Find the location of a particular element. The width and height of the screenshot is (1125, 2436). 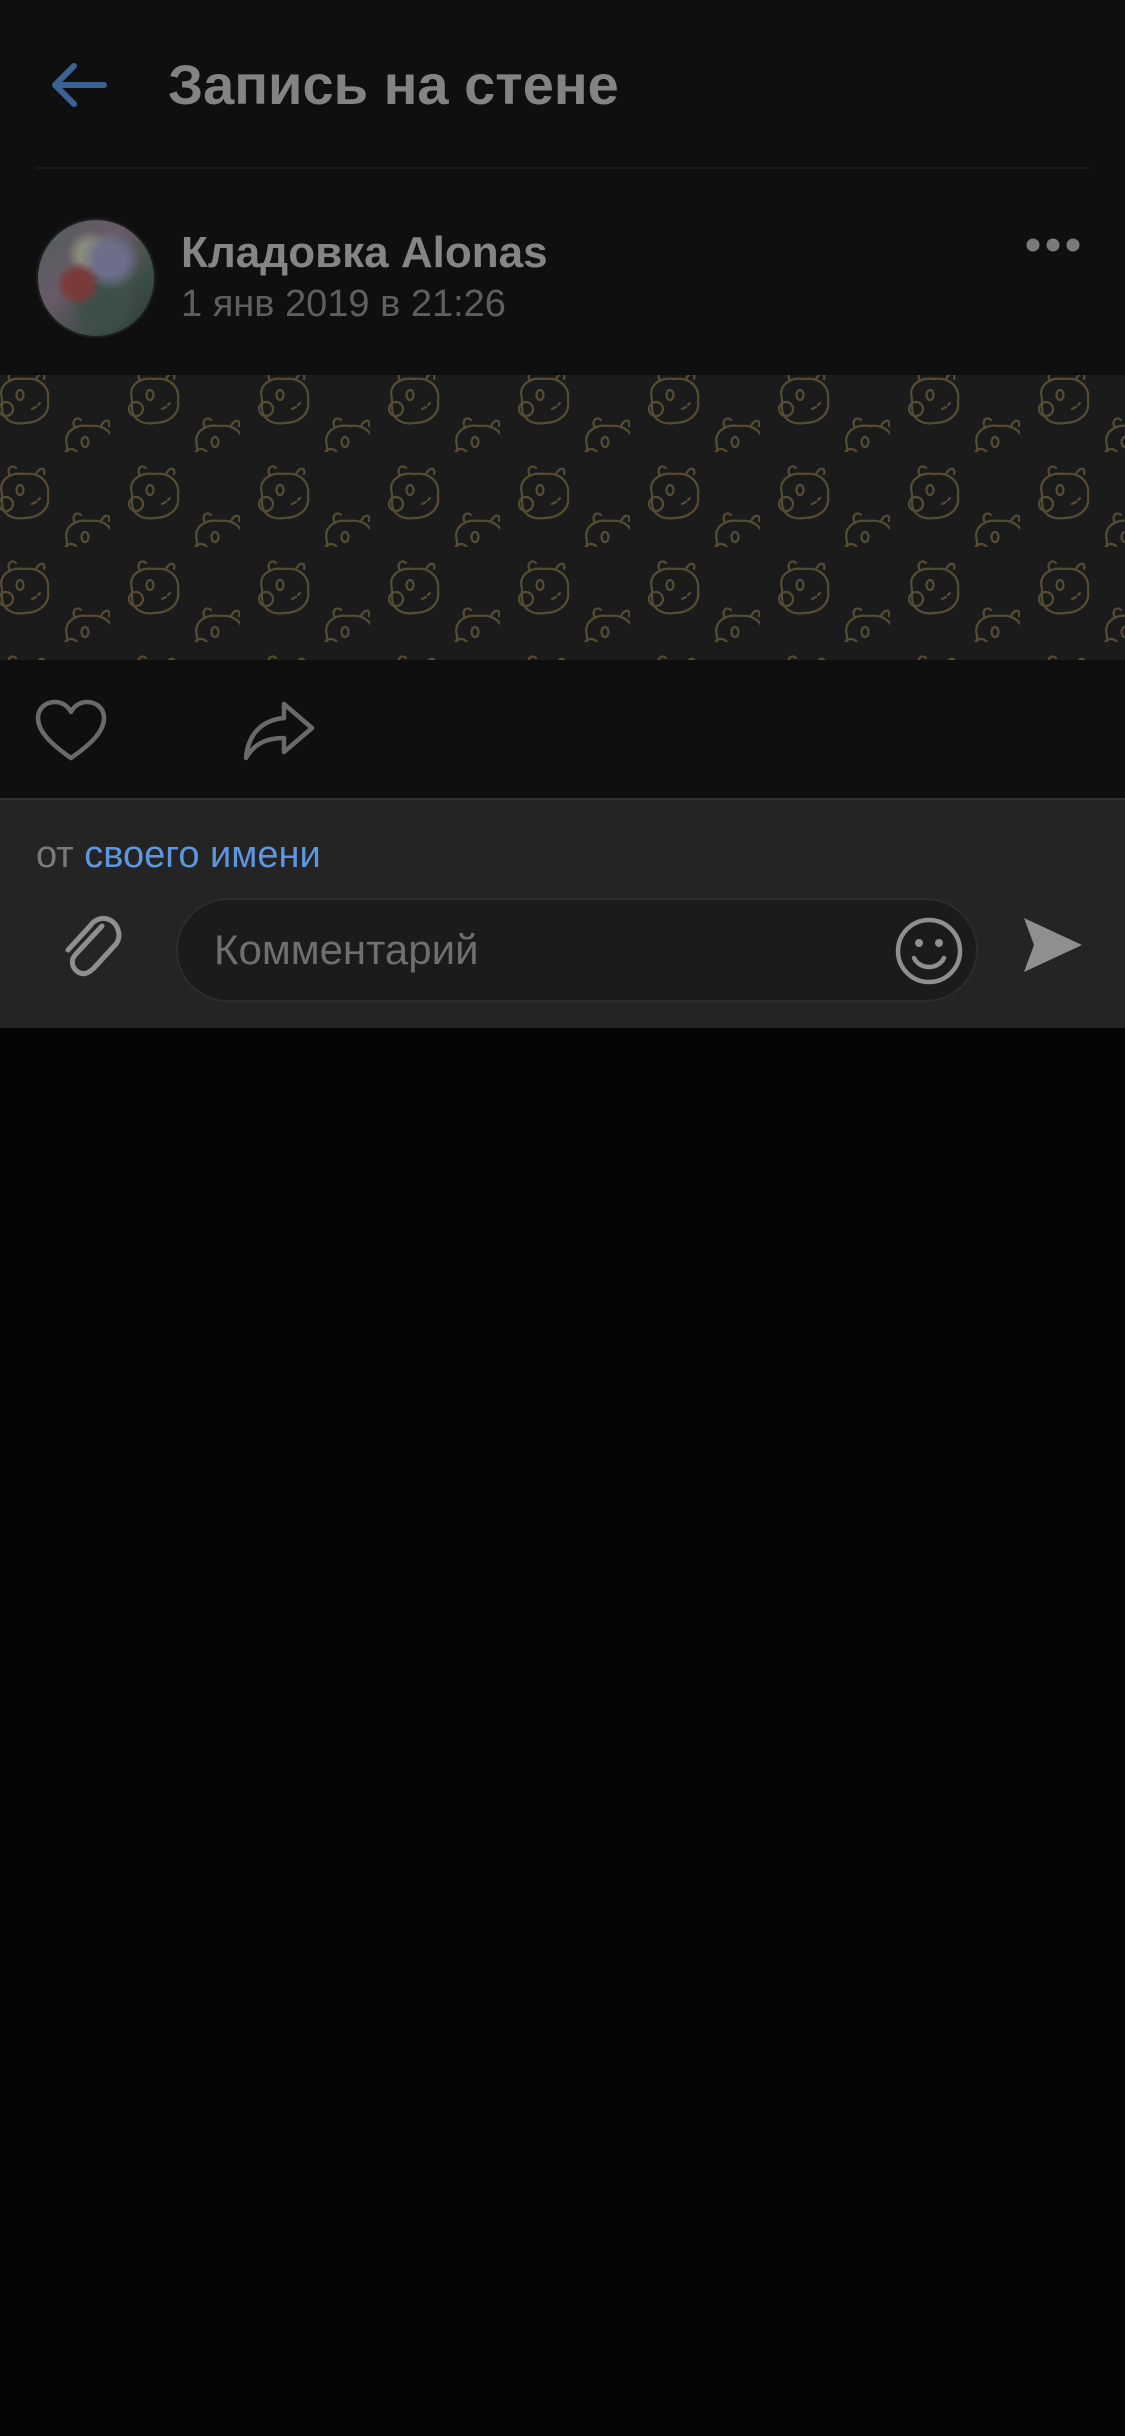

emoji-button is located at coordinates (929, 951).